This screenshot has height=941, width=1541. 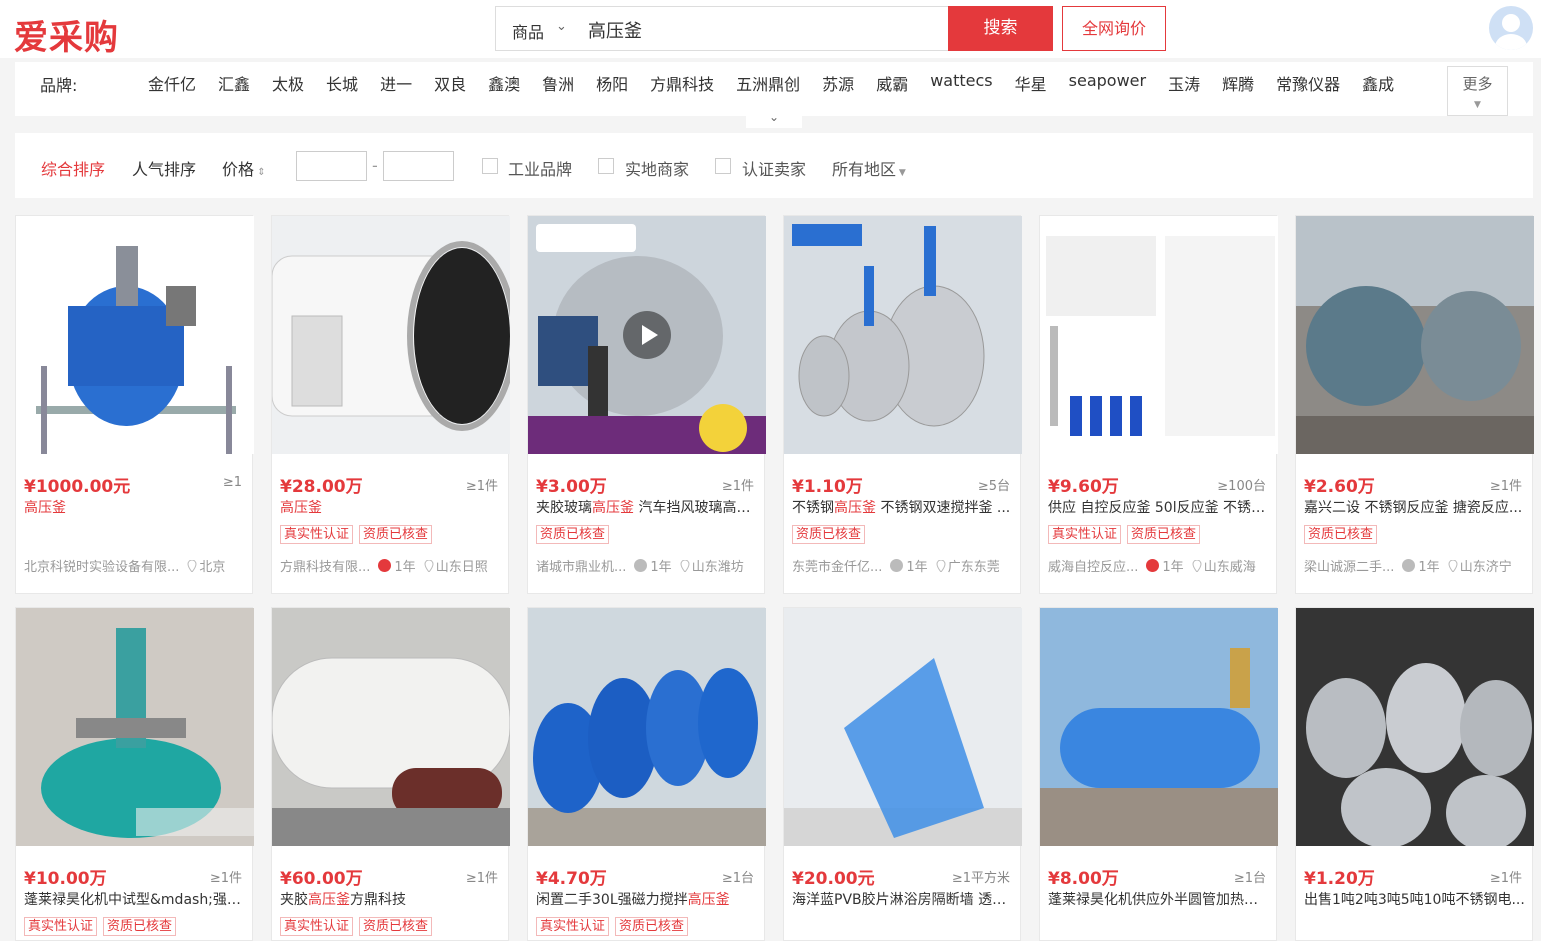 I want to click on price-max-input, so click(x=418, y=166).